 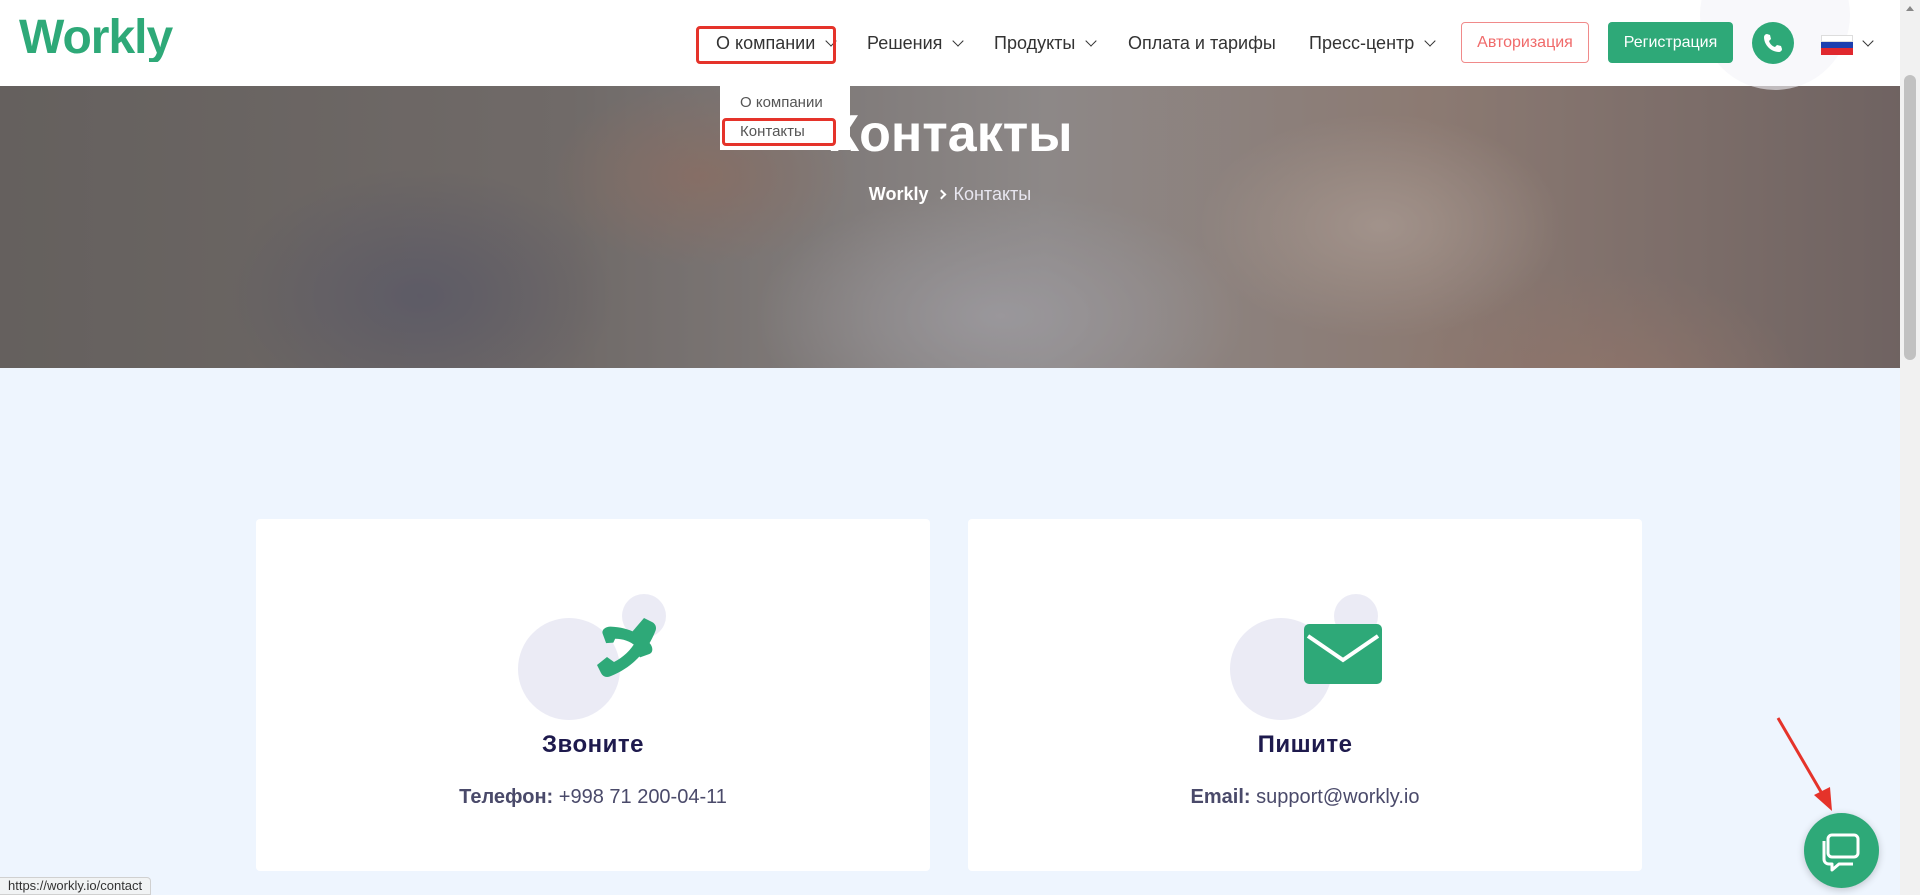 What do you see at coordinates (1910, 447) in the screenshot?
I see `scrollbar` at bounding box center [1910, 447].